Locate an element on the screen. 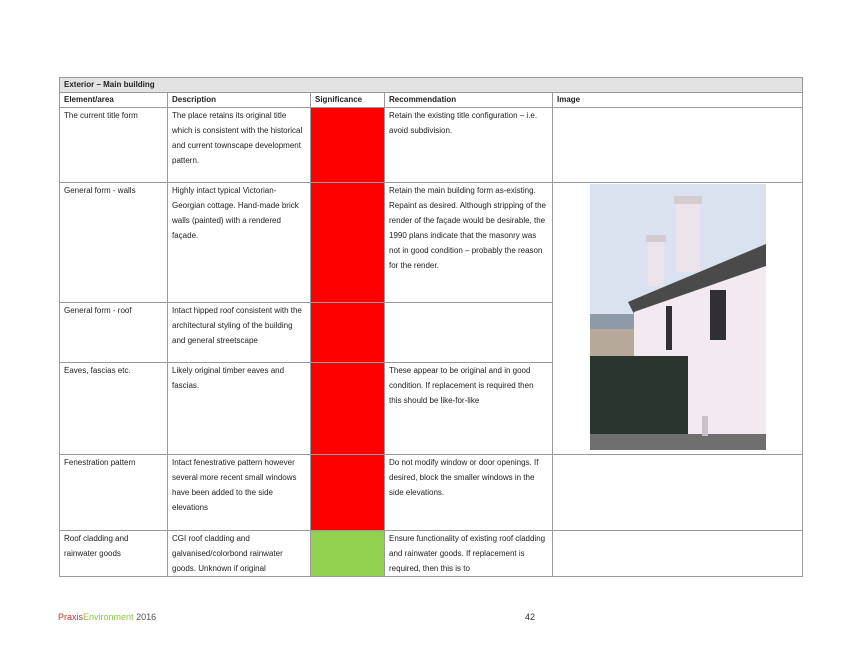  photo-chimney-large is located at coordinates (687, 237).